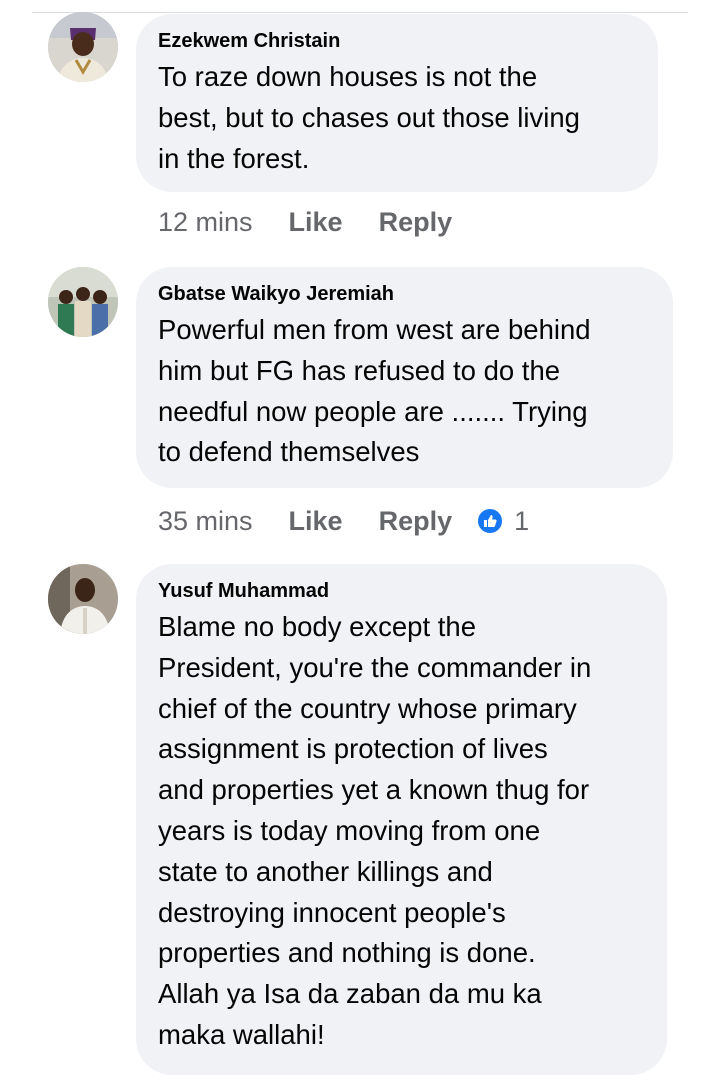  I want to click on comment-text-line: Powerful men from west are behind, so click(374, 329).